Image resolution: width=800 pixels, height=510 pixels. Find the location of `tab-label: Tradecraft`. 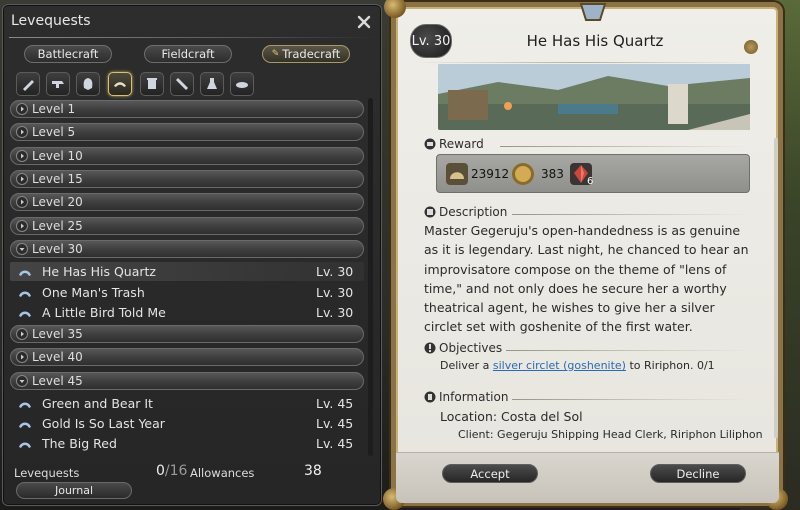

tab-label: Tradecraft is located at coordinates (311, 54).